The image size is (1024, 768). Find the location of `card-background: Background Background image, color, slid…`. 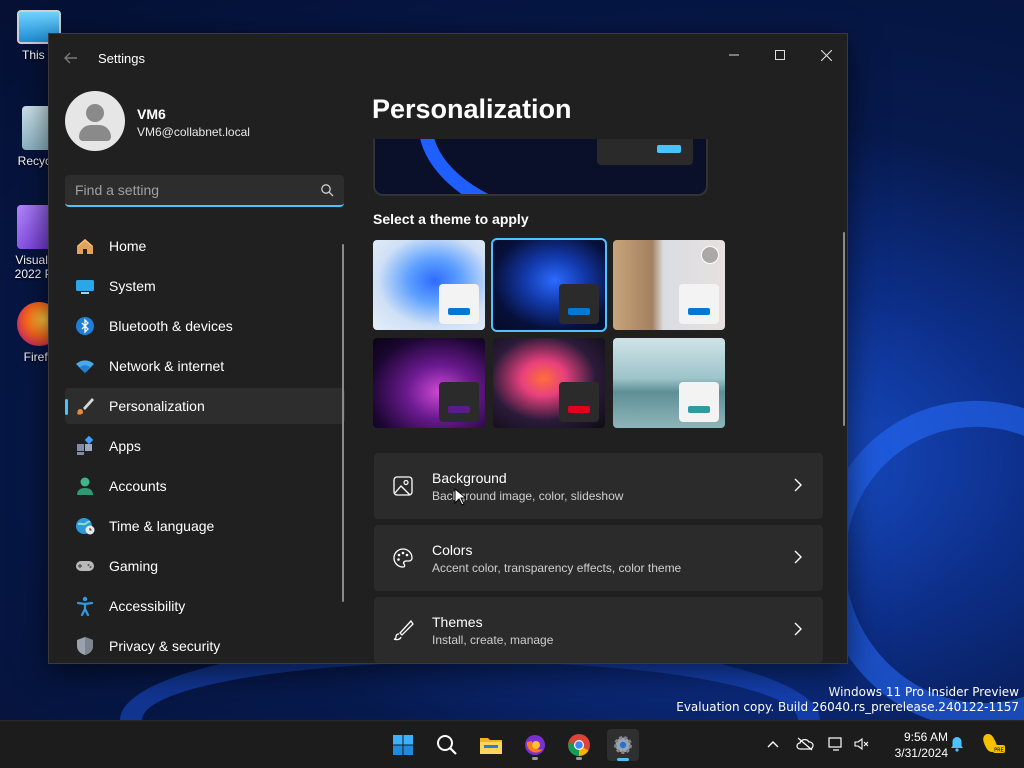

card-background: Background Background image, color, slid… is located at coordinates (598, 486).